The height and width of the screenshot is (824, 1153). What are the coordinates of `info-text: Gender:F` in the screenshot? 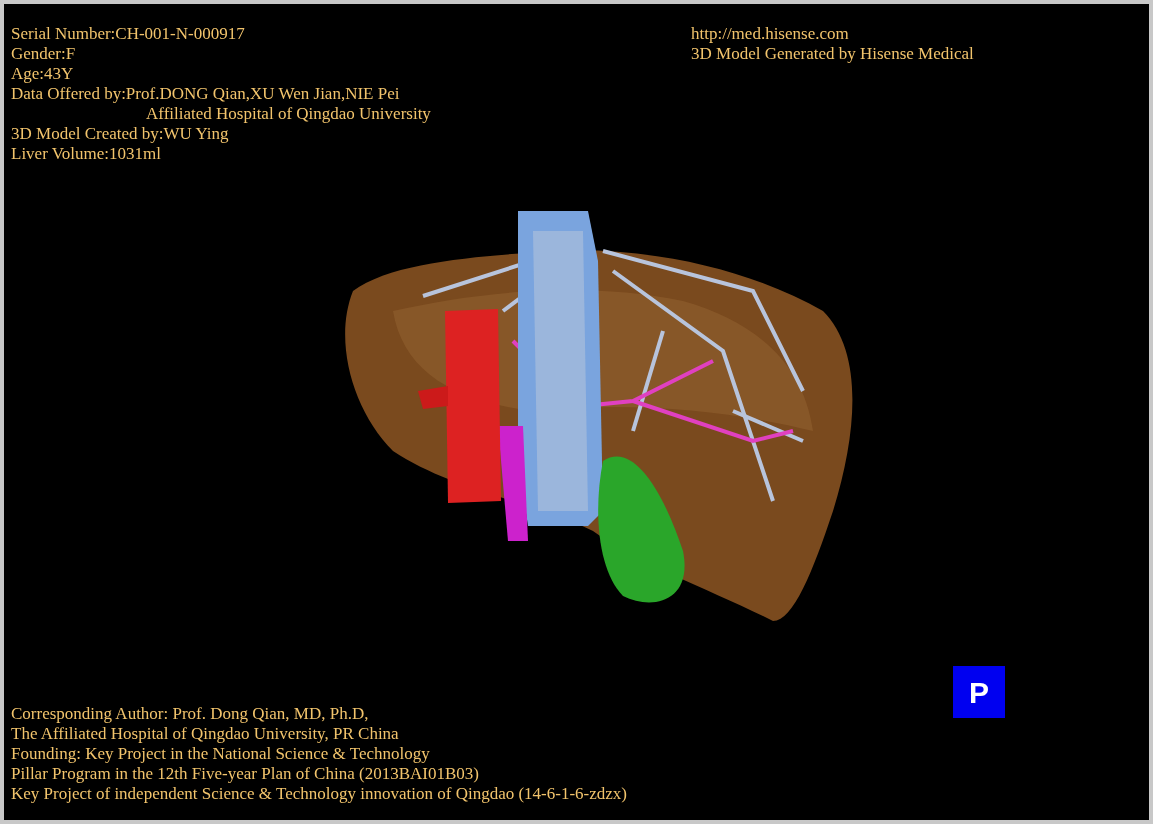 It's located at (44, 54).